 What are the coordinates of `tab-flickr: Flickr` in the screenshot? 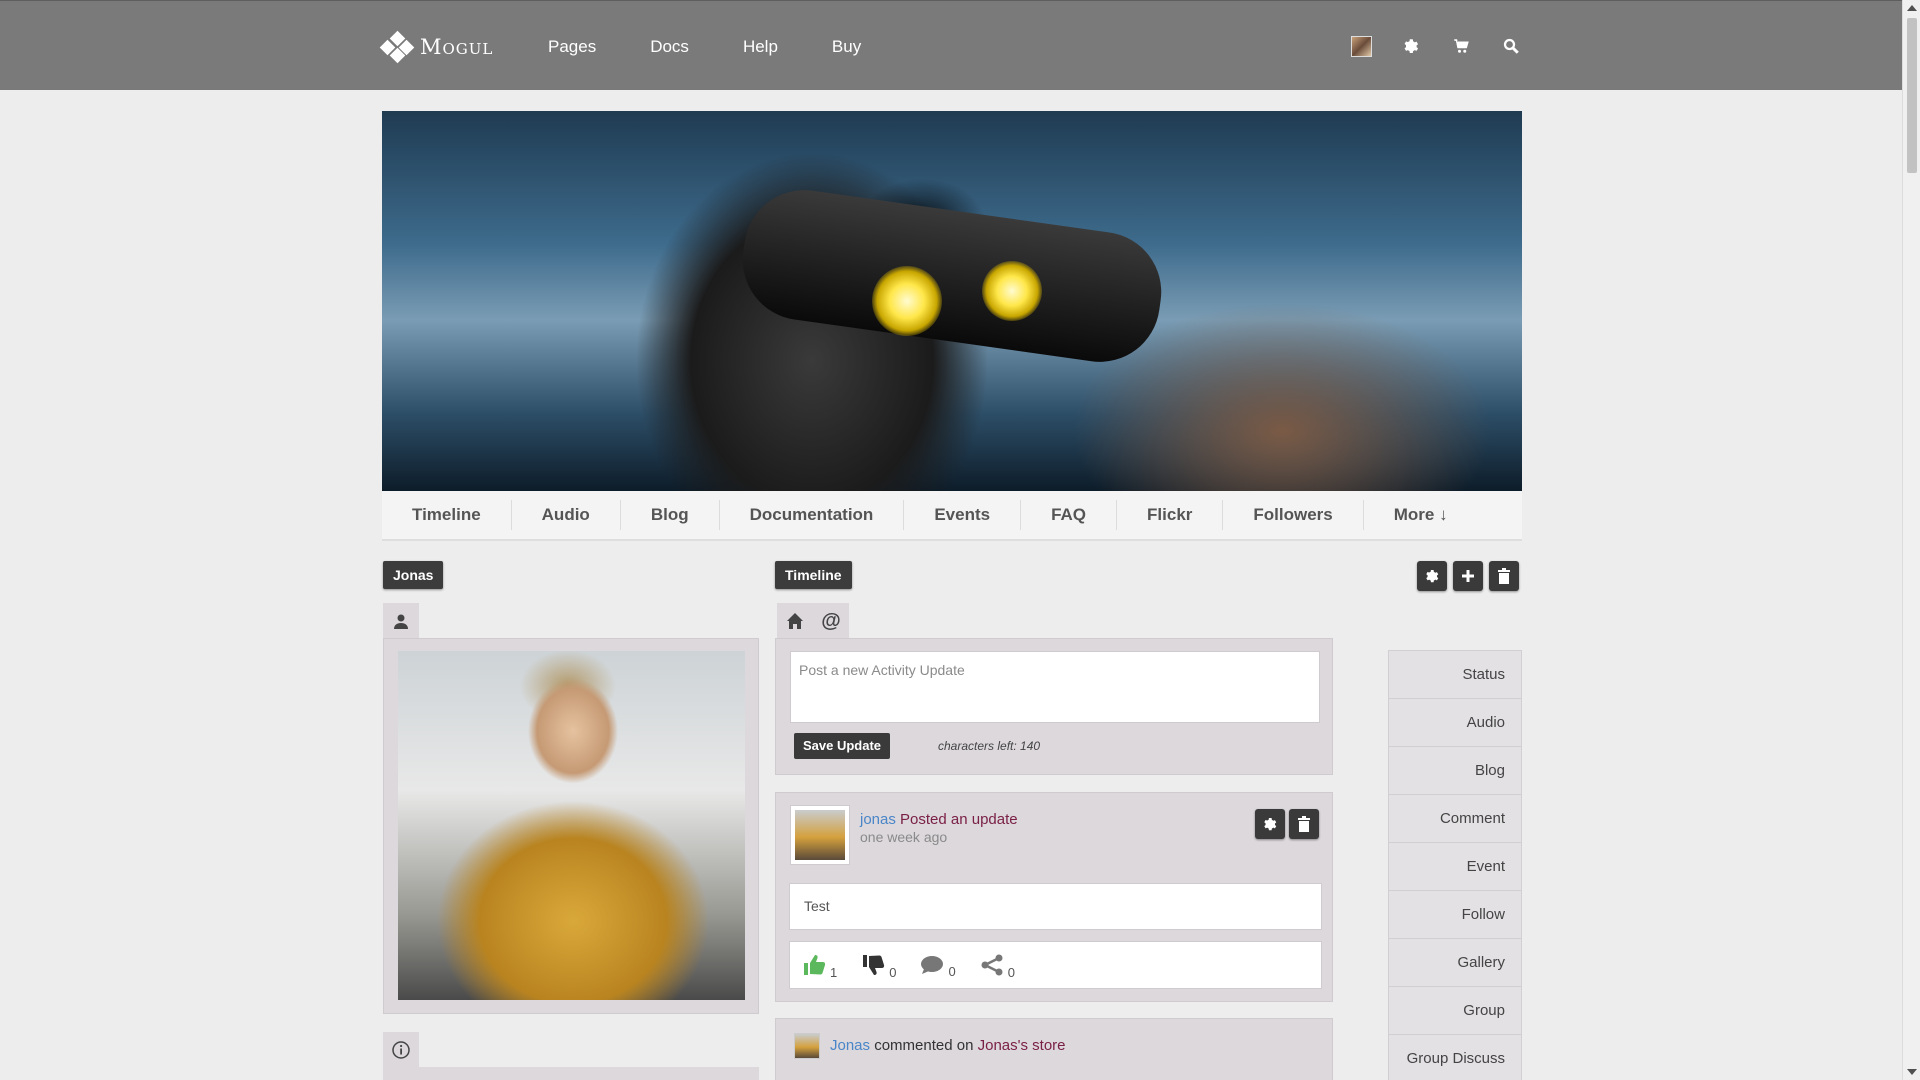 It's located at (1185, 515).